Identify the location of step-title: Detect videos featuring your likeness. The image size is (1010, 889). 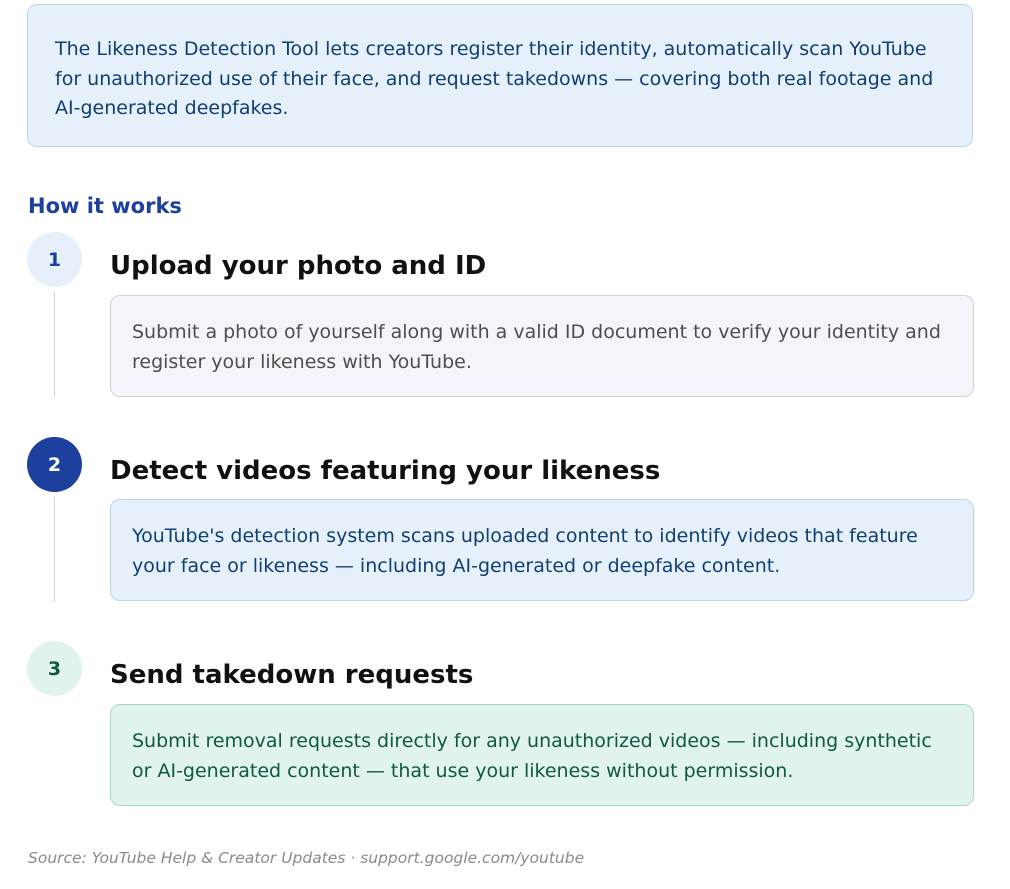
(385, 471).